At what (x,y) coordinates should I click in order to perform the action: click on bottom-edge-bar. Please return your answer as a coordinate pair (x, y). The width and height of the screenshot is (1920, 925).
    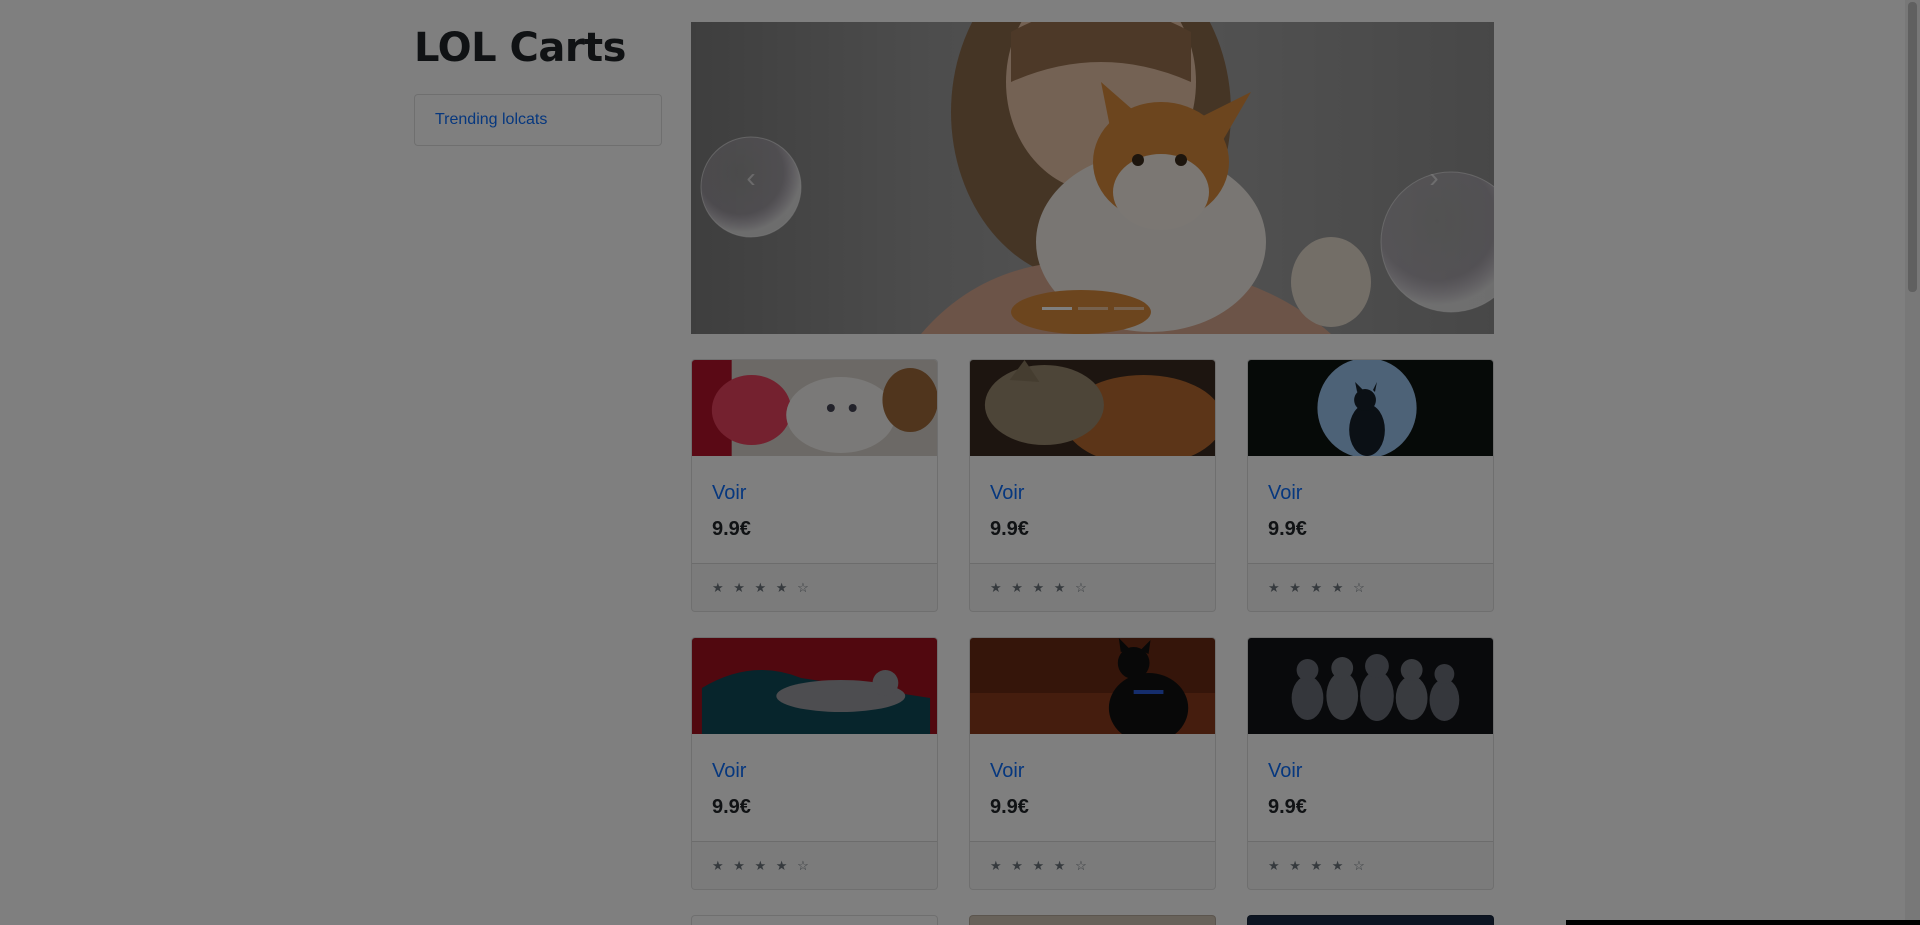
    Looking at the image, I should click on (1743, 922).